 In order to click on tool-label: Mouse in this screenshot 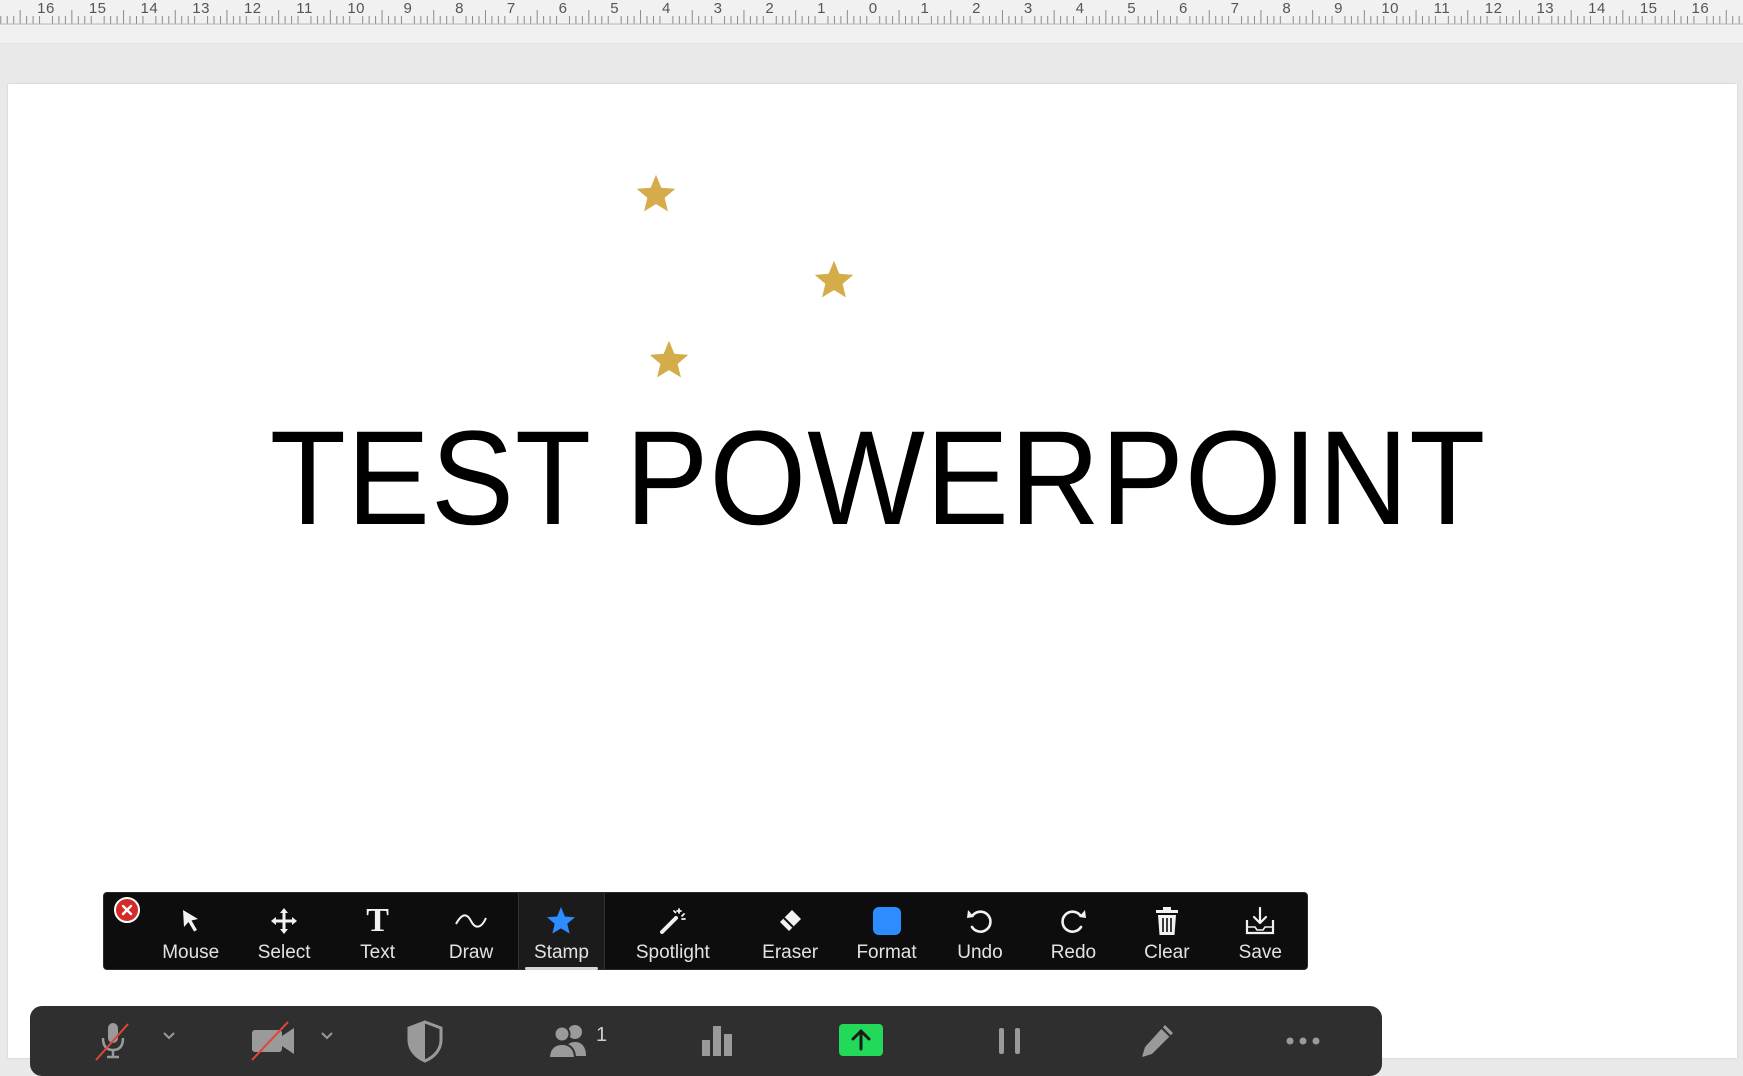, I will do `click(191, 952)`.